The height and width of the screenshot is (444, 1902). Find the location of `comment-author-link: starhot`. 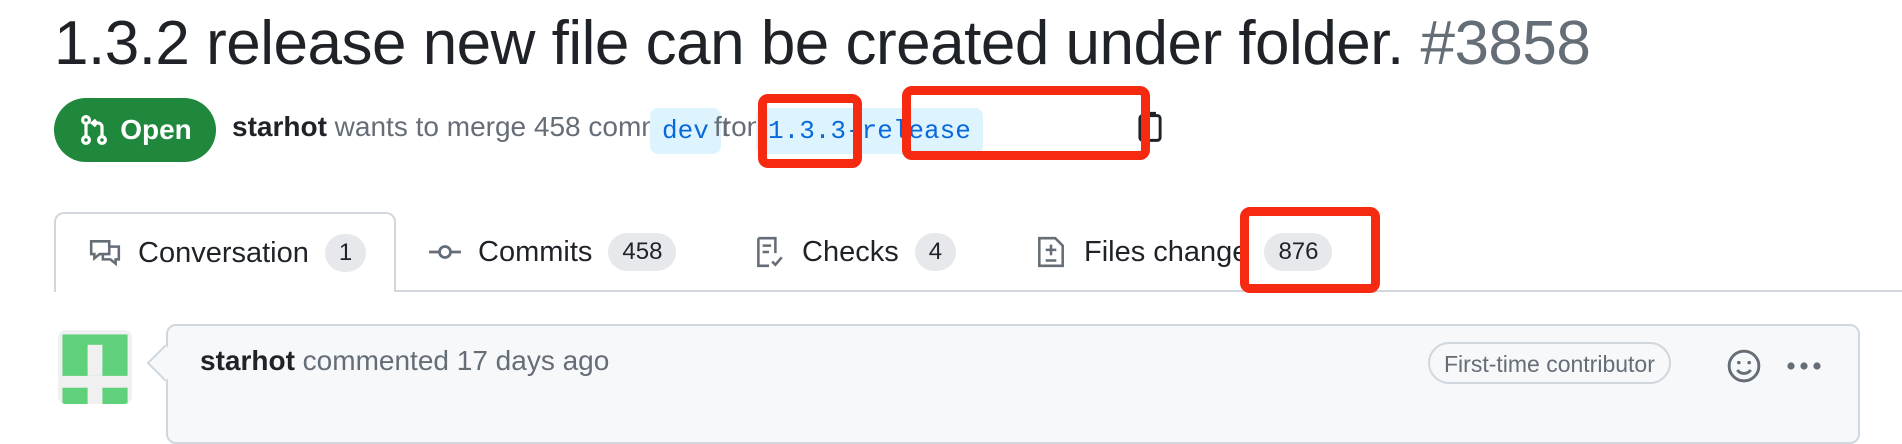

comment-author-link: starhot is located at coordinates (247, 360).